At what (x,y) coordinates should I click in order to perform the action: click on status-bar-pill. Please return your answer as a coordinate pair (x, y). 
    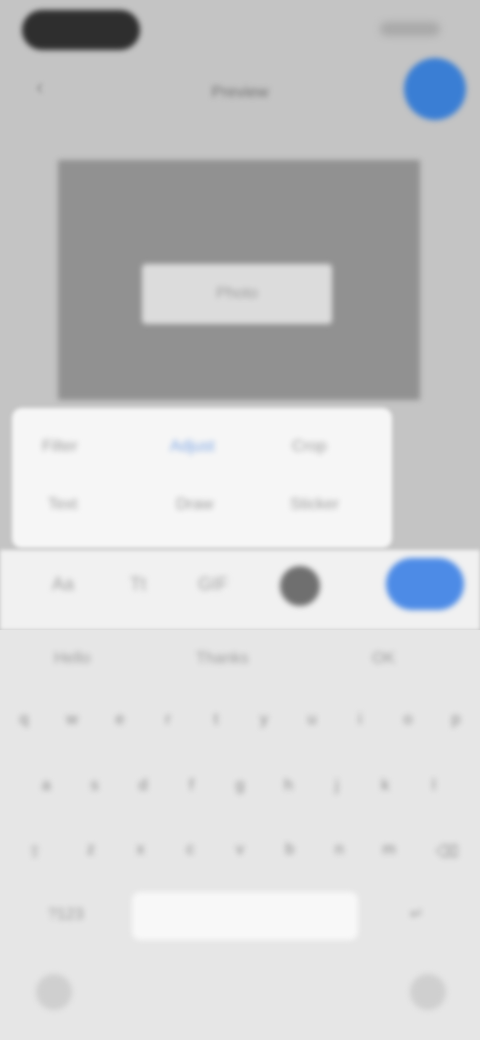
    Looking at the image, I should click on (81, 30).